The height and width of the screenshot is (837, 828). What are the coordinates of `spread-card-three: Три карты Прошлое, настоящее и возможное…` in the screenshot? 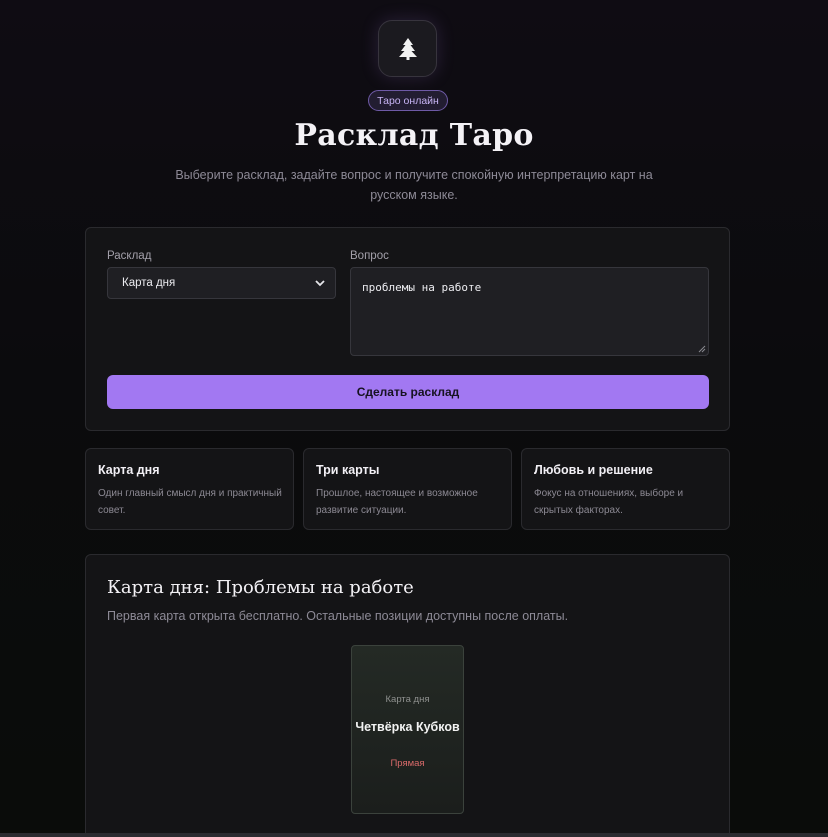 It's located at (407, 489).